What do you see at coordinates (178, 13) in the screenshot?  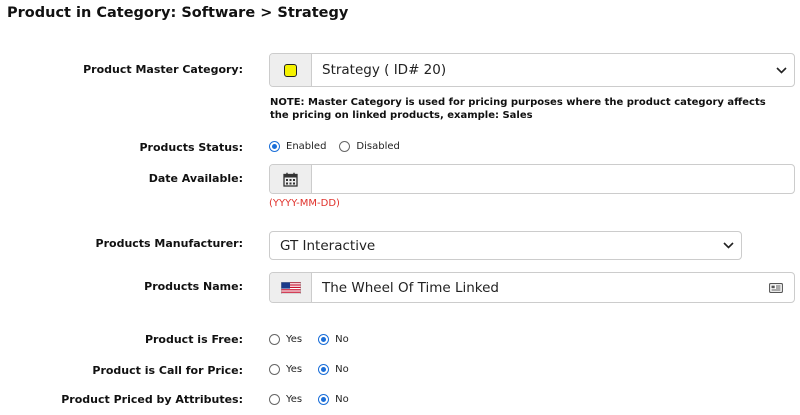 I see `page-title: Product in Category: Software > Strategy` at bounding box center [178, 13].